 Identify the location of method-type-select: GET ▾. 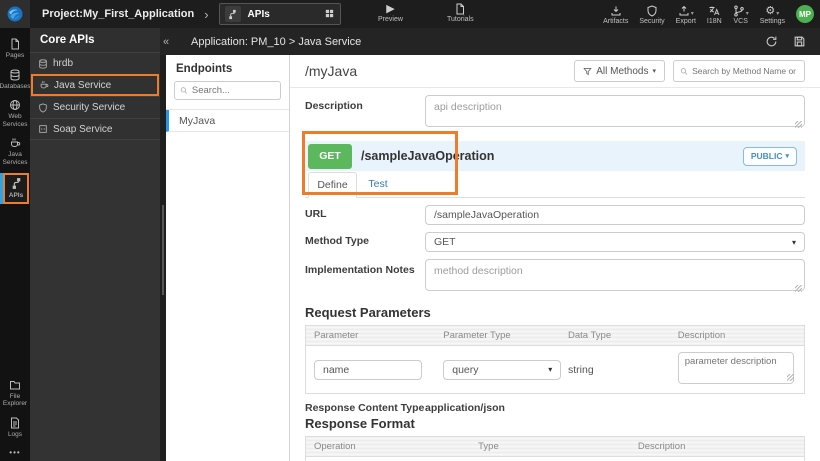
(615, 242).